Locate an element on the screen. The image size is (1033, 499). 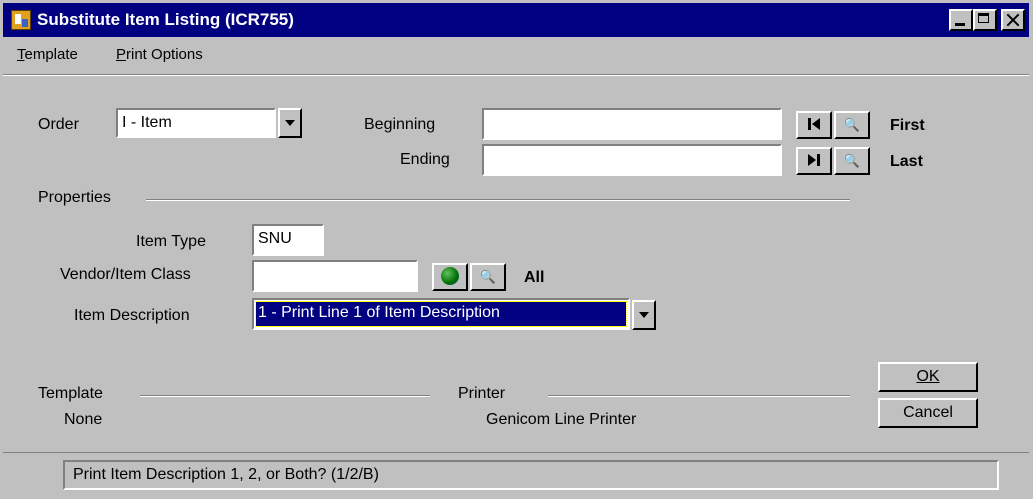
item-description-dropdown-icon is located at coordinates (644, 315).